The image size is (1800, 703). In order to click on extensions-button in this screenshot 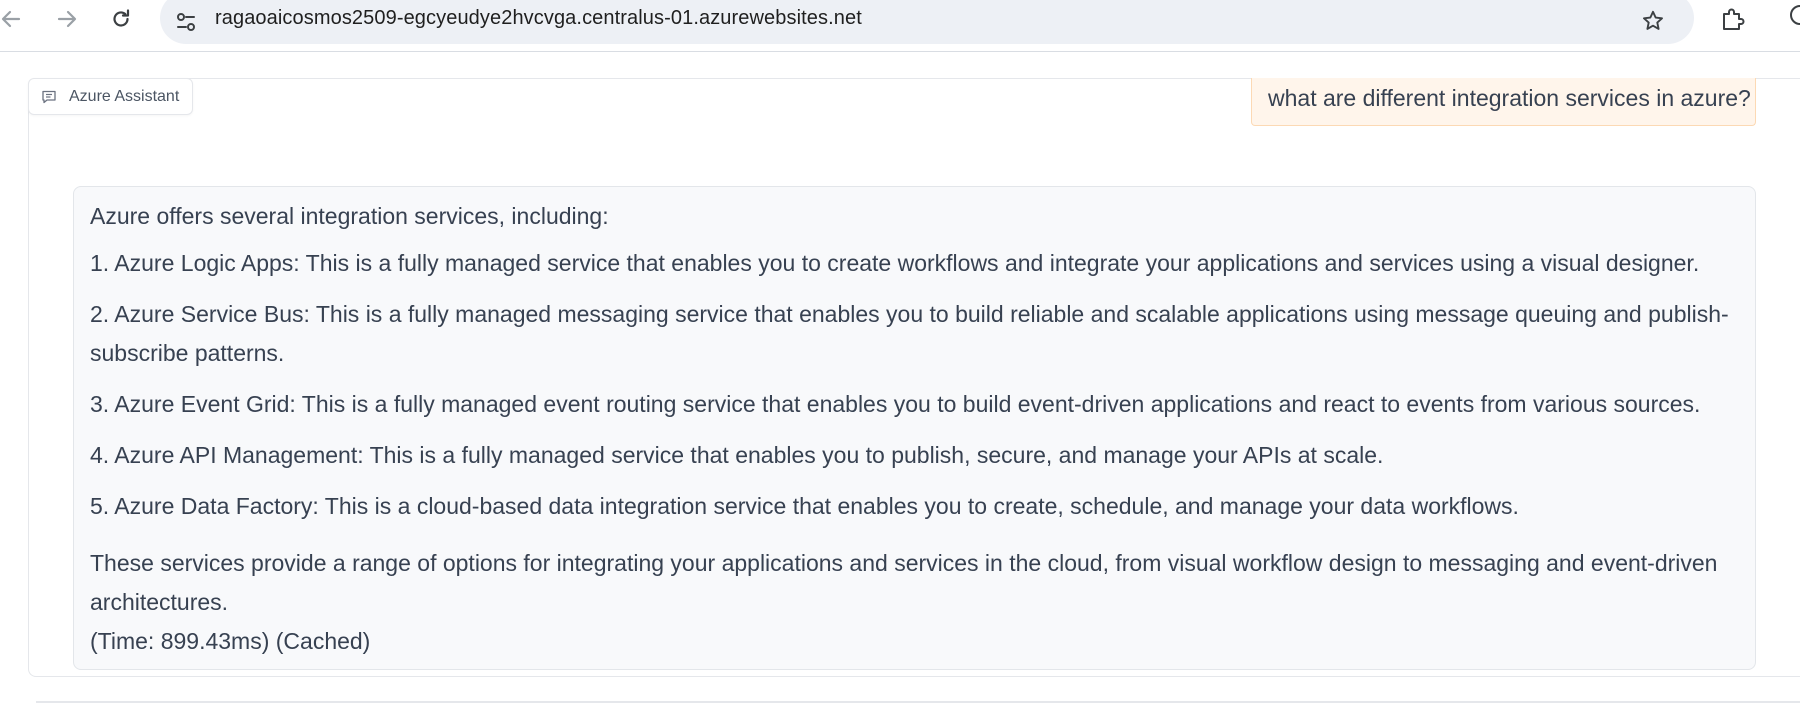, I will do `click(1733, 19)`.